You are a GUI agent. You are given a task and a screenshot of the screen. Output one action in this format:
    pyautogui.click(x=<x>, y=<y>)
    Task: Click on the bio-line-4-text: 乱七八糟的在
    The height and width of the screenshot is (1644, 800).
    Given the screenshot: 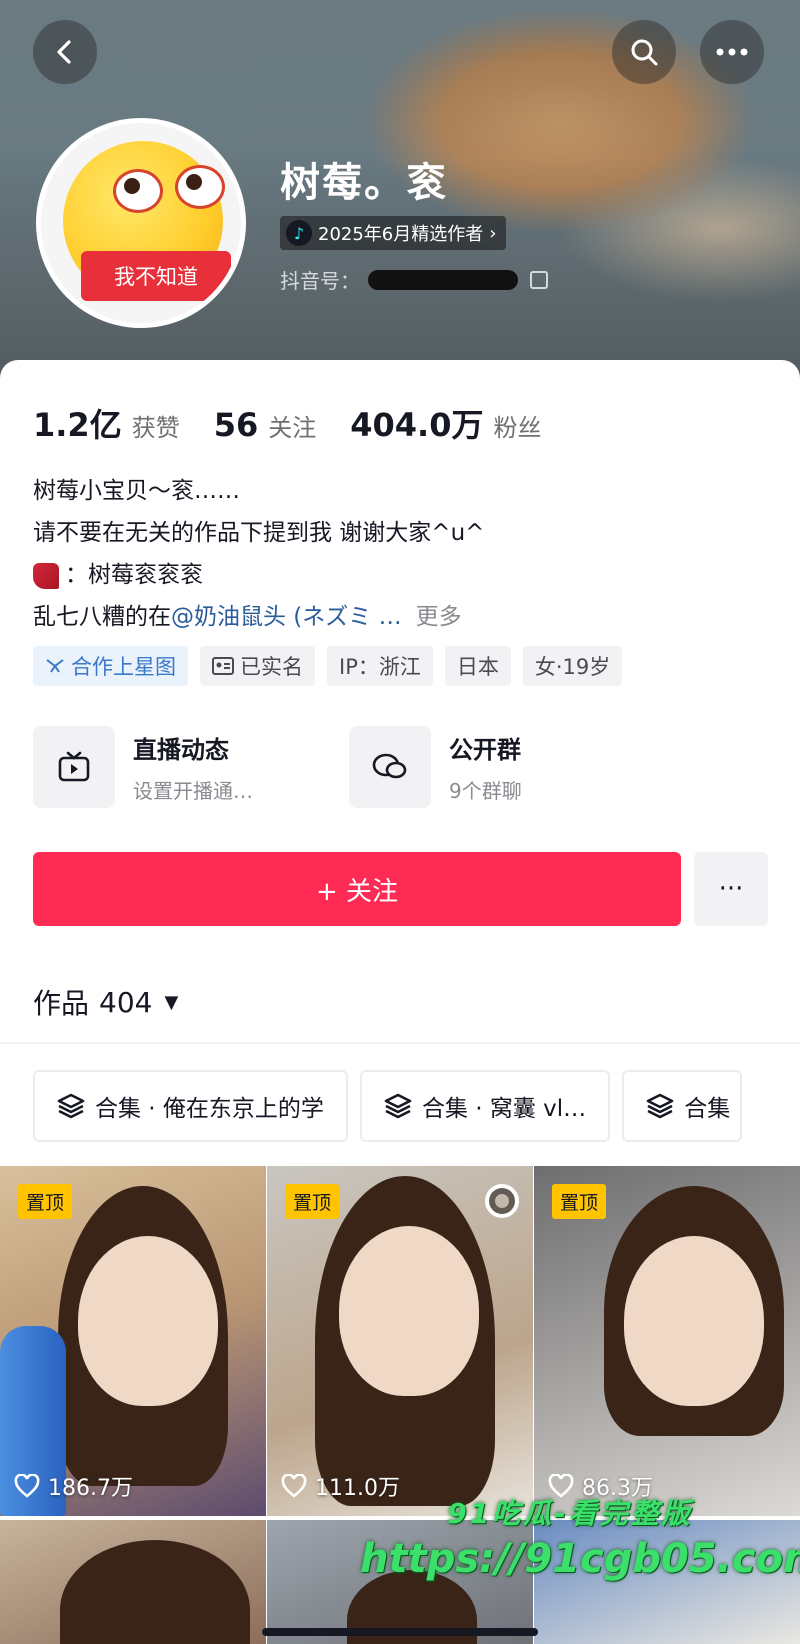 What is the action you would take?
    pyautogui.click(x=102, y=617)
    